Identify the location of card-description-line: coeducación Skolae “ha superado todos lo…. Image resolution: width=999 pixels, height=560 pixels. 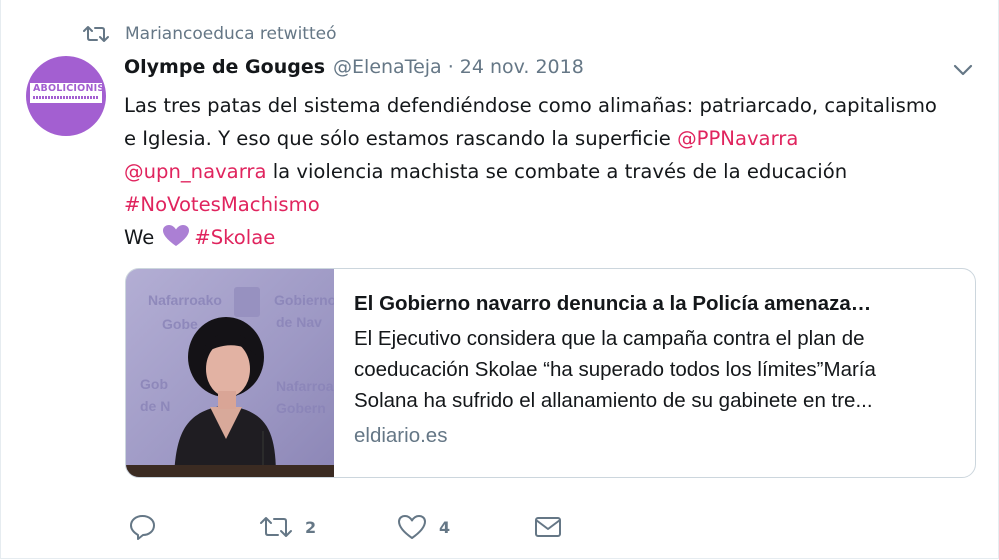
(615, 369).